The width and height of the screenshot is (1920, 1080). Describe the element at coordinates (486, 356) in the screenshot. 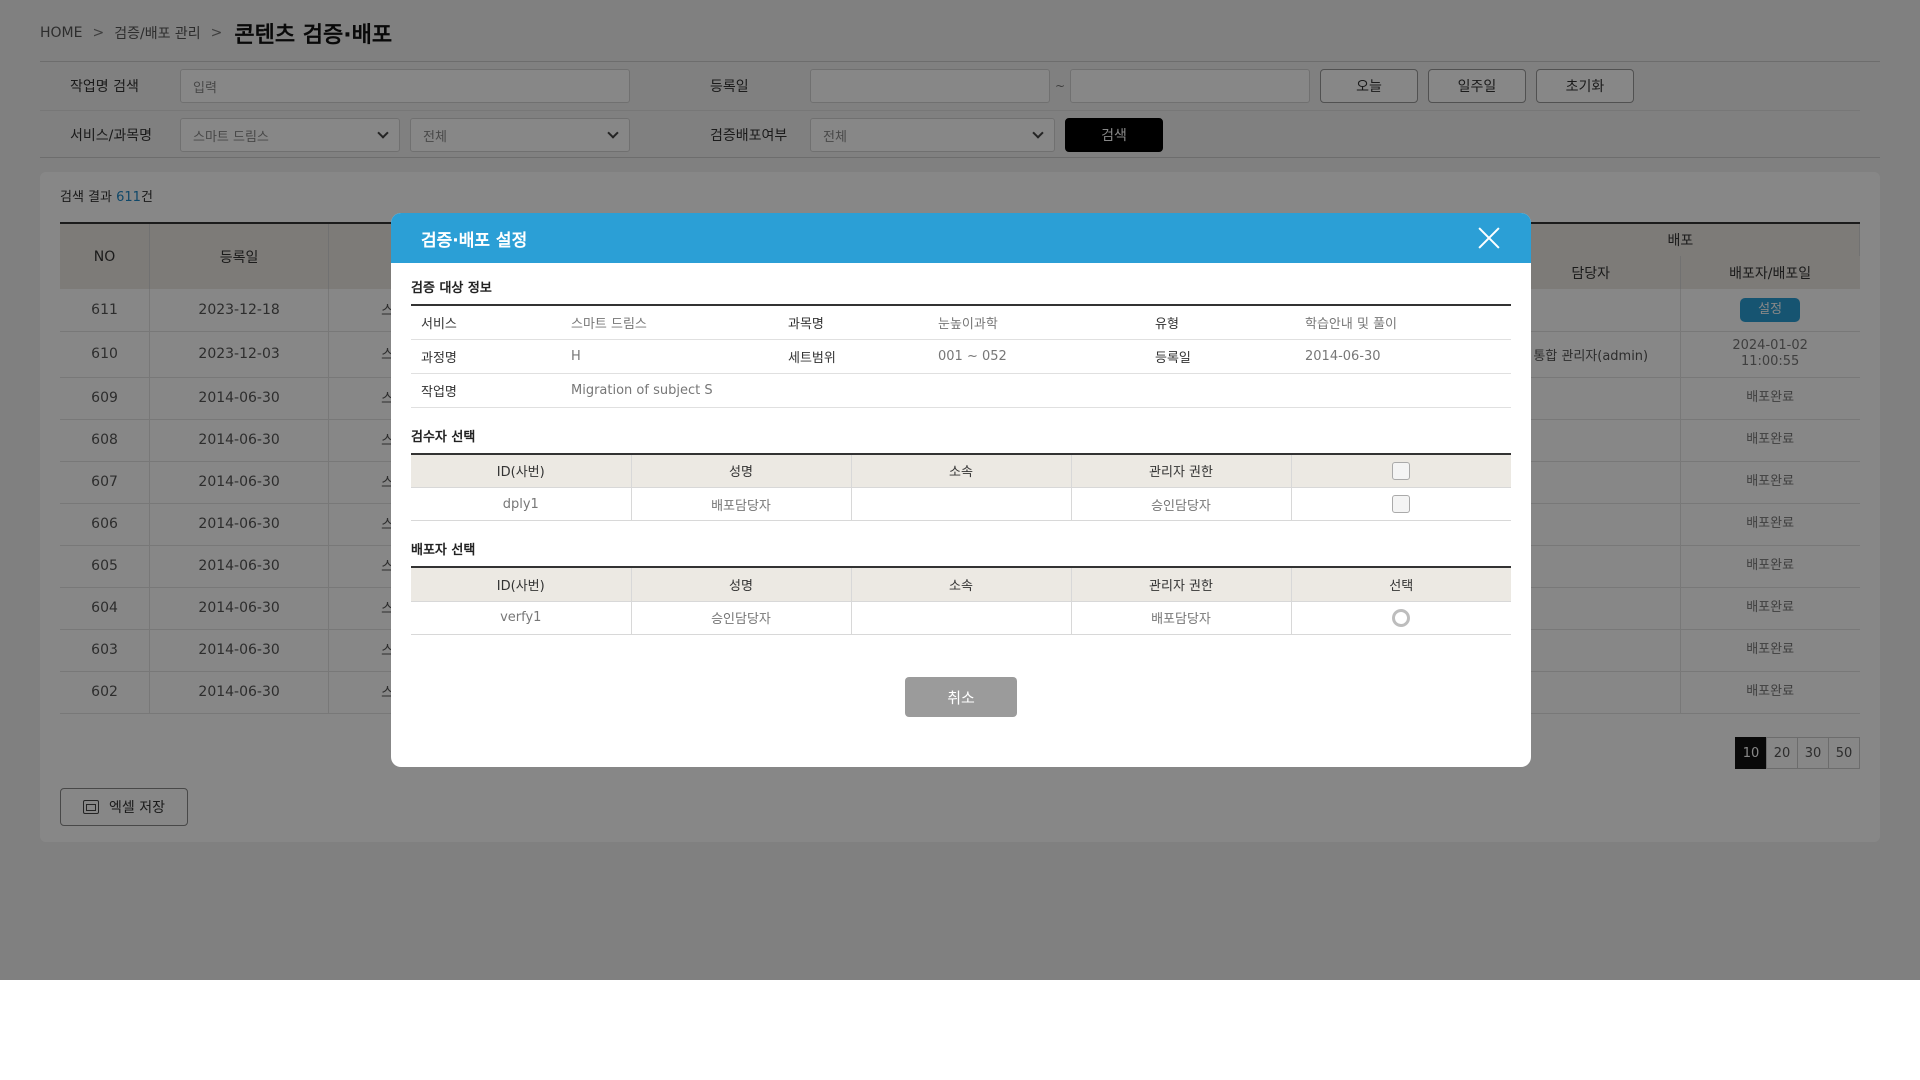

I see `info-key: 과정명` at that location.